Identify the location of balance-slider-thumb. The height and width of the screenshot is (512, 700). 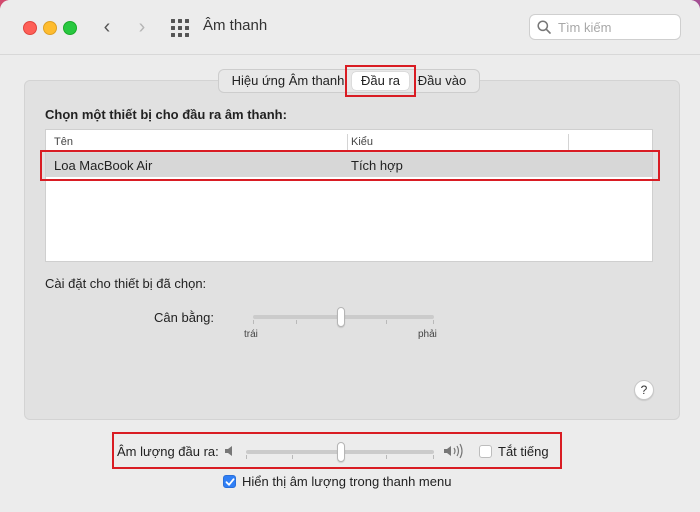
(341, 317).